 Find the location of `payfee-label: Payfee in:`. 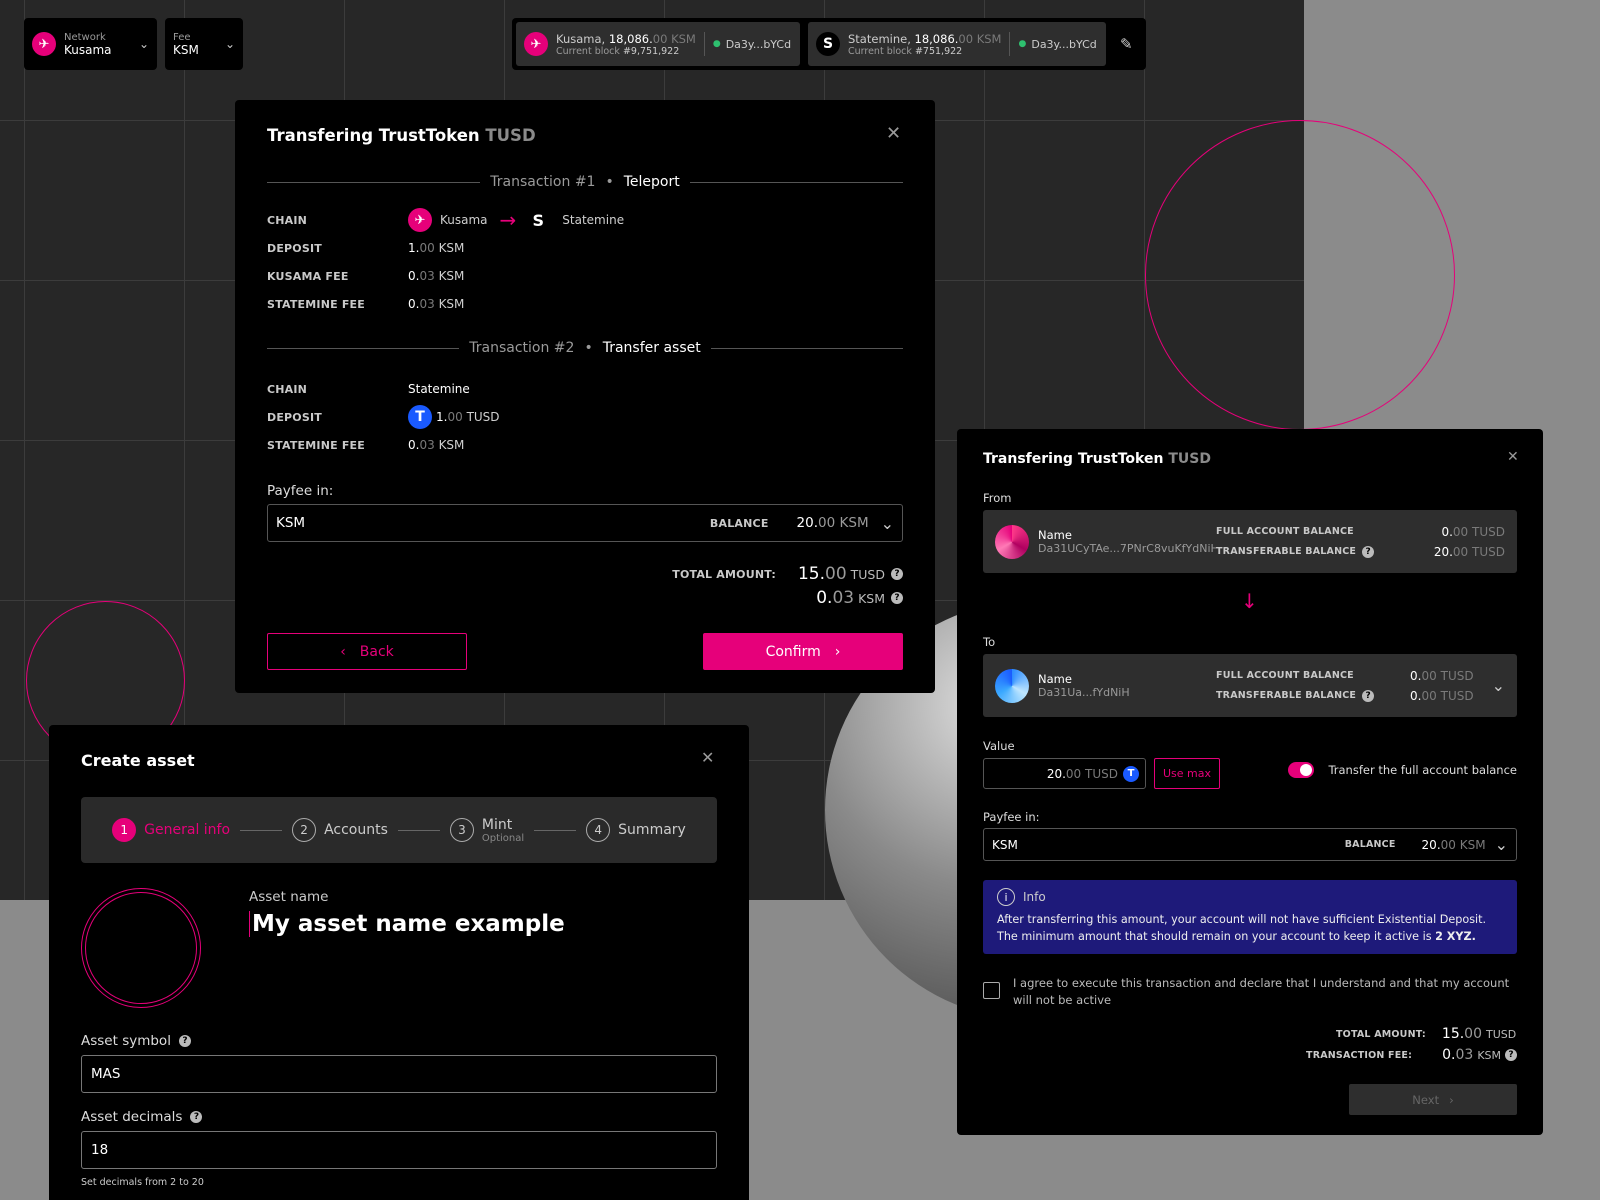

payfee-label: Payfee in: is located at coordinates (1011, 817).